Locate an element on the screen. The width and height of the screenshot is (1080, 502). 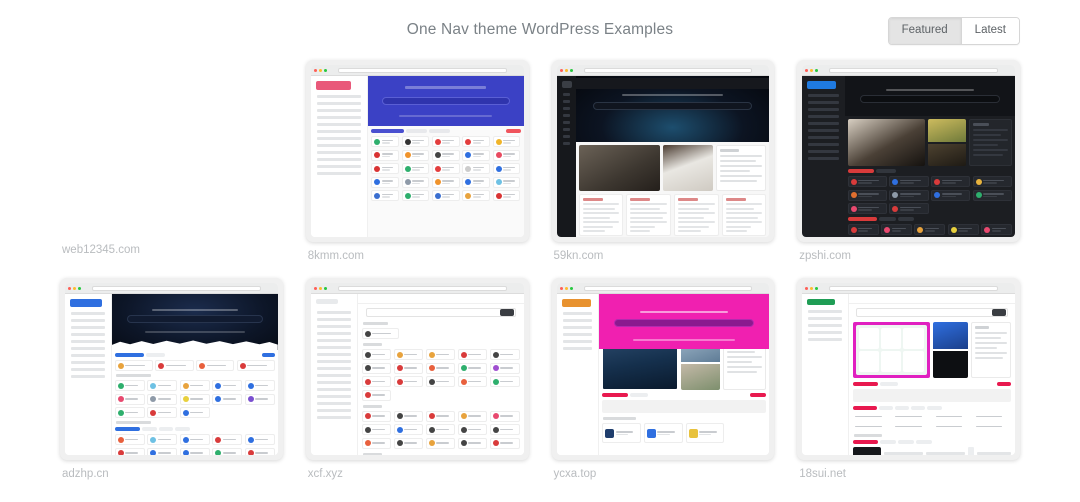
thumbnail-59kn is located at coordinates (663, 151).